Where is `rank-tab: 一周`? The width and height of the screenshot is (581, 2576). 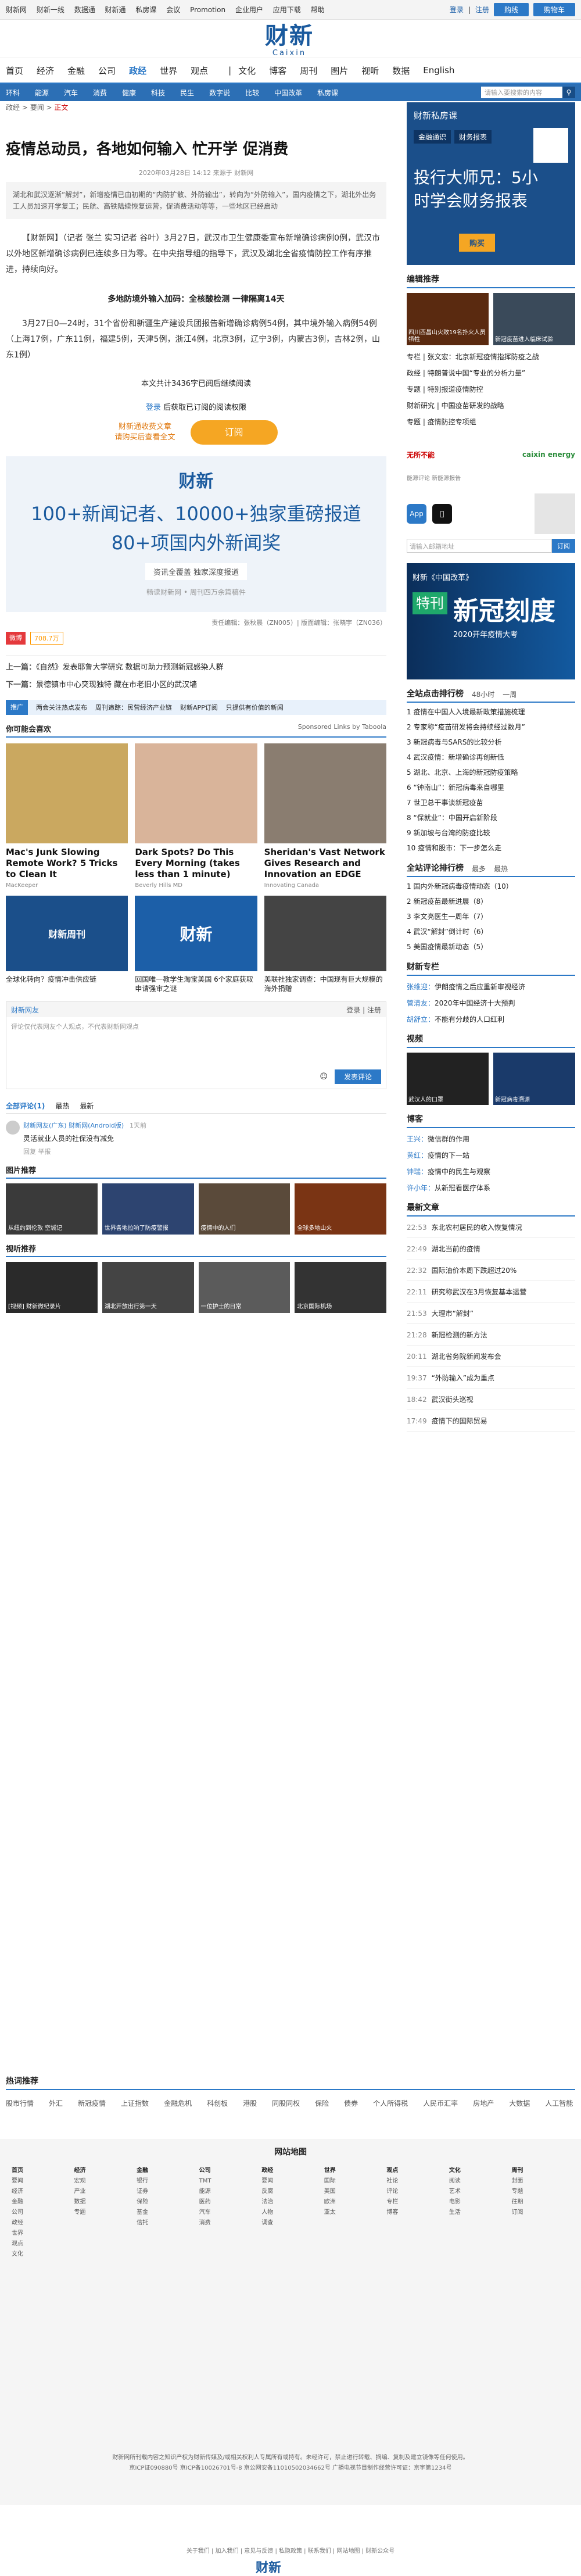
rank-tab: 一周 is located at coordinates (510, 694).